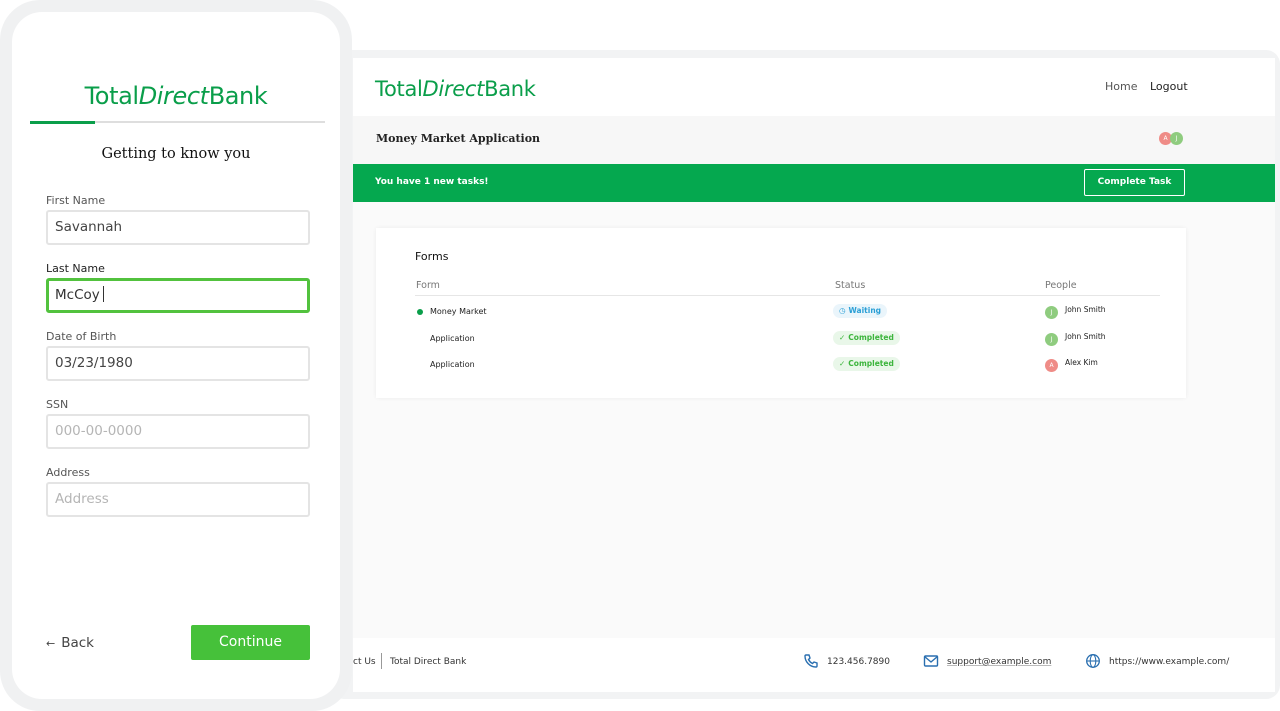  I want to click on footer-contact-link: ct Us, so click(364, 662).